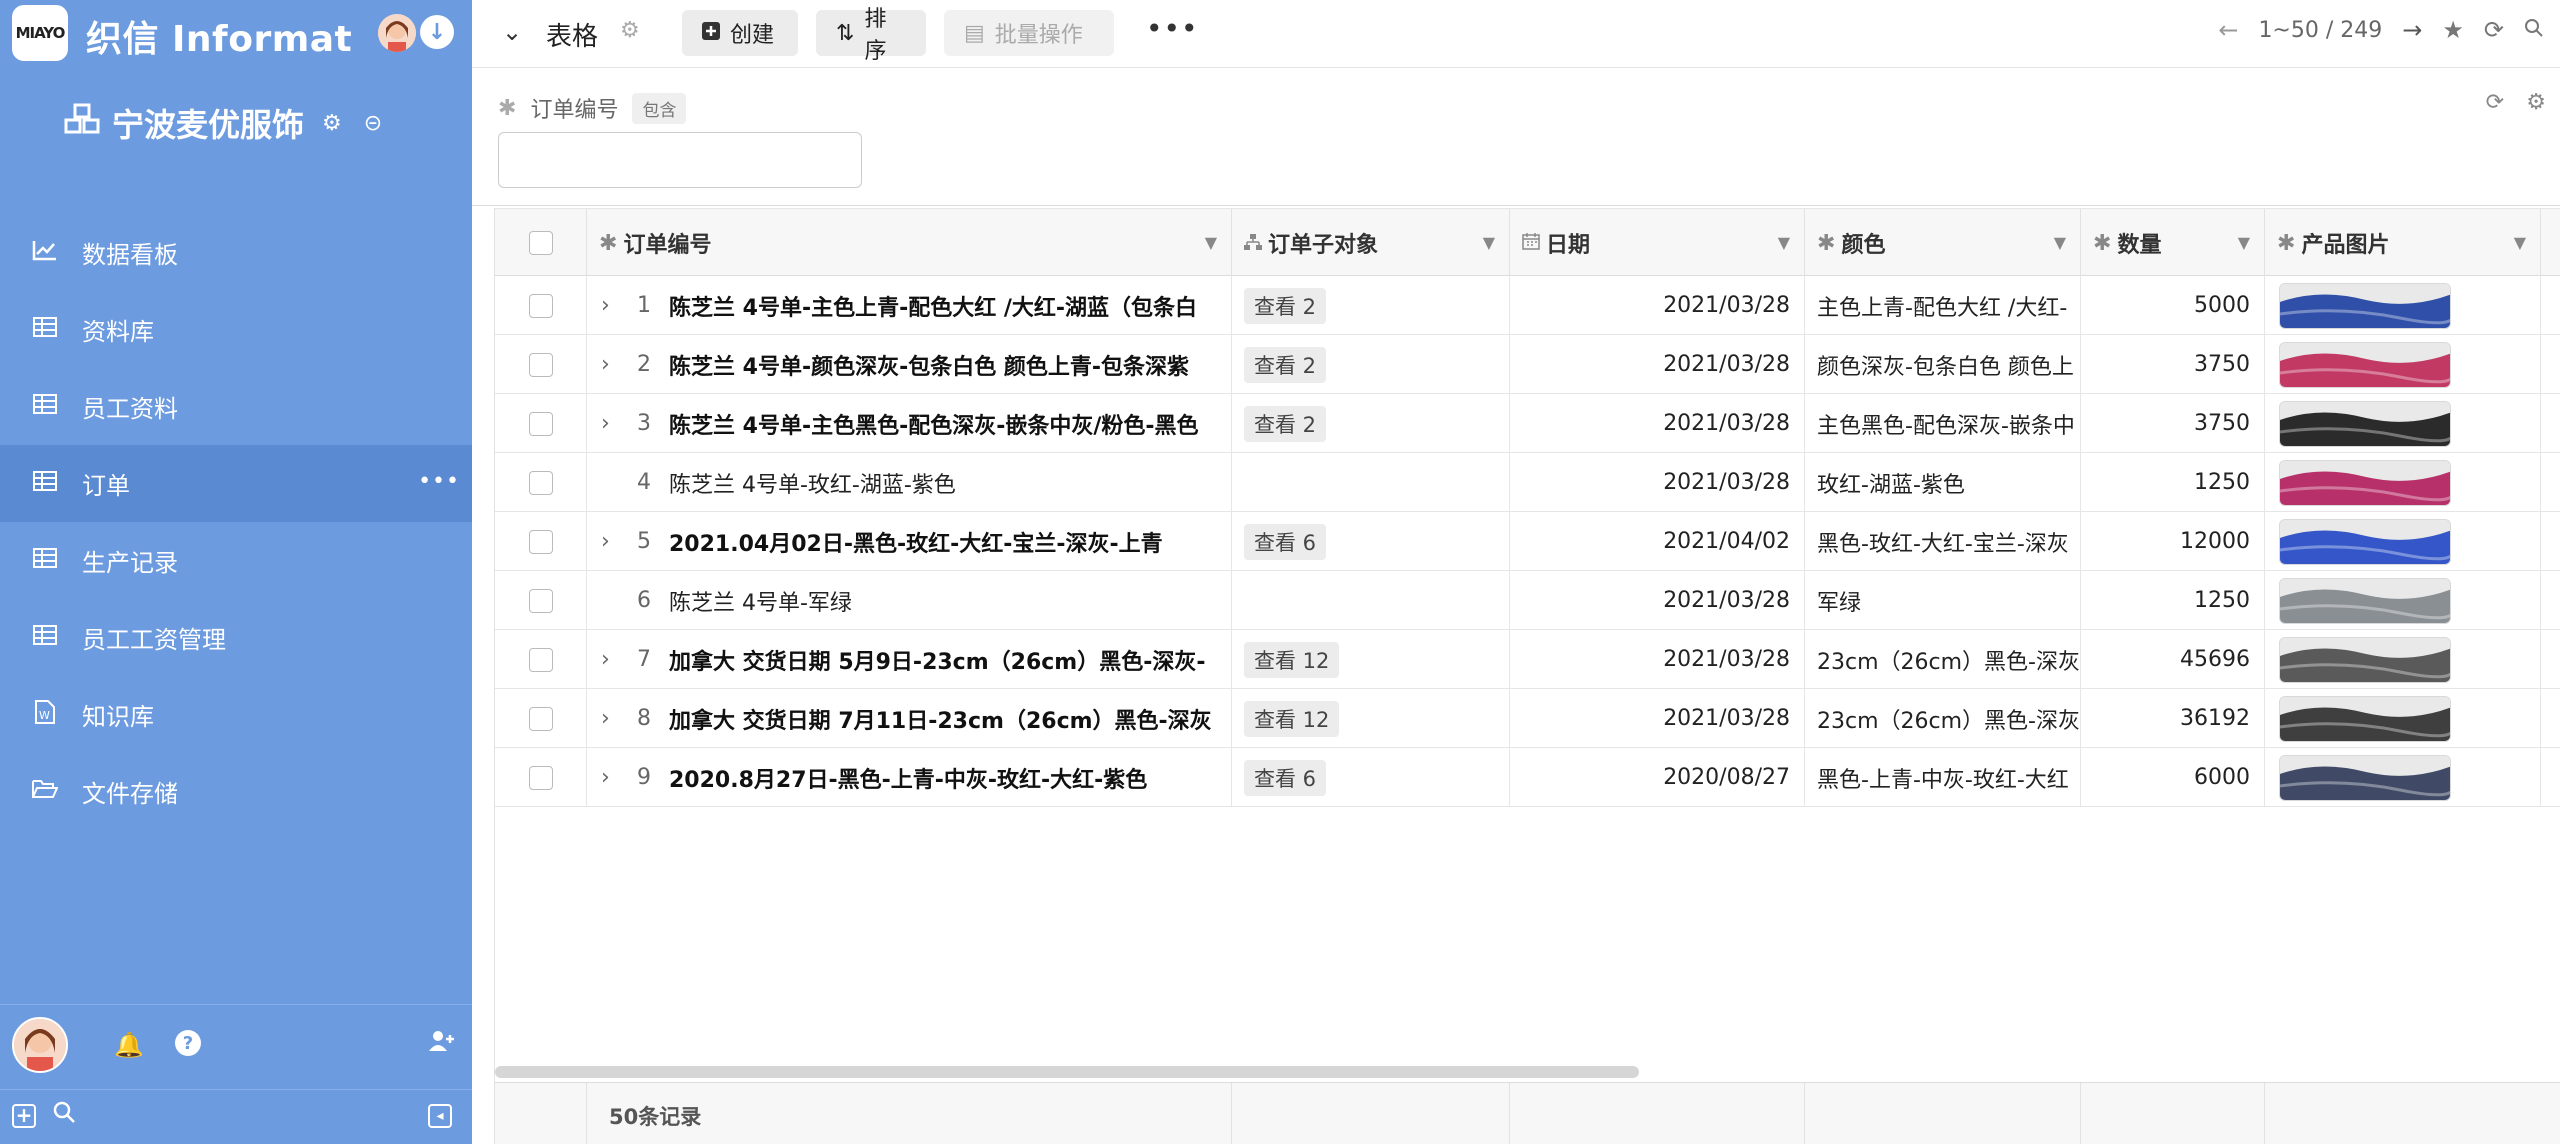  Describe the element at coordinates (2173, 423) in the screenshot. I see `quantity-cell: 3750` at that location.